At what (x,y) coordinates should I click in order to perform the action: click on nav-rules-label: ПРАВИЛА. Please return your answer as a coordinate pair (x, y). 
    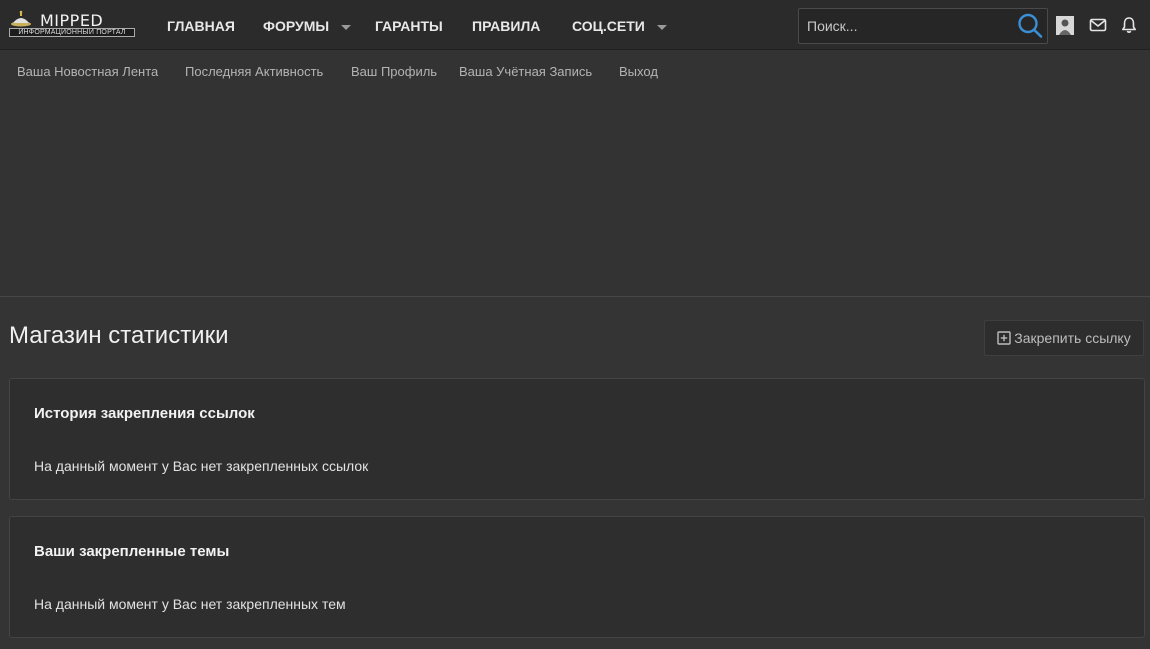
    Looking at the image, I should click on (506, 26).